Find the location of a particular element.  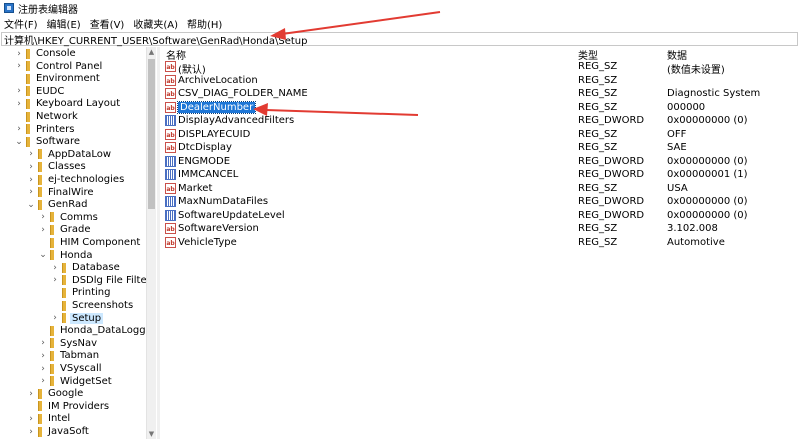

menu-help: 帮助(H) is located at coordinates (204, 23).